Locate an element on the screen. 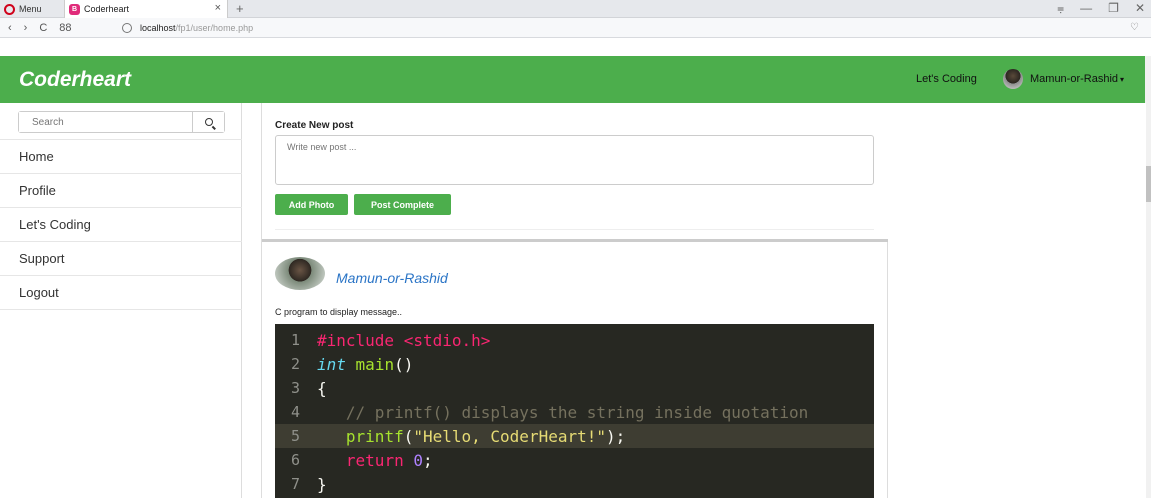  line-number: 7 is located at coordinates (296, 484).